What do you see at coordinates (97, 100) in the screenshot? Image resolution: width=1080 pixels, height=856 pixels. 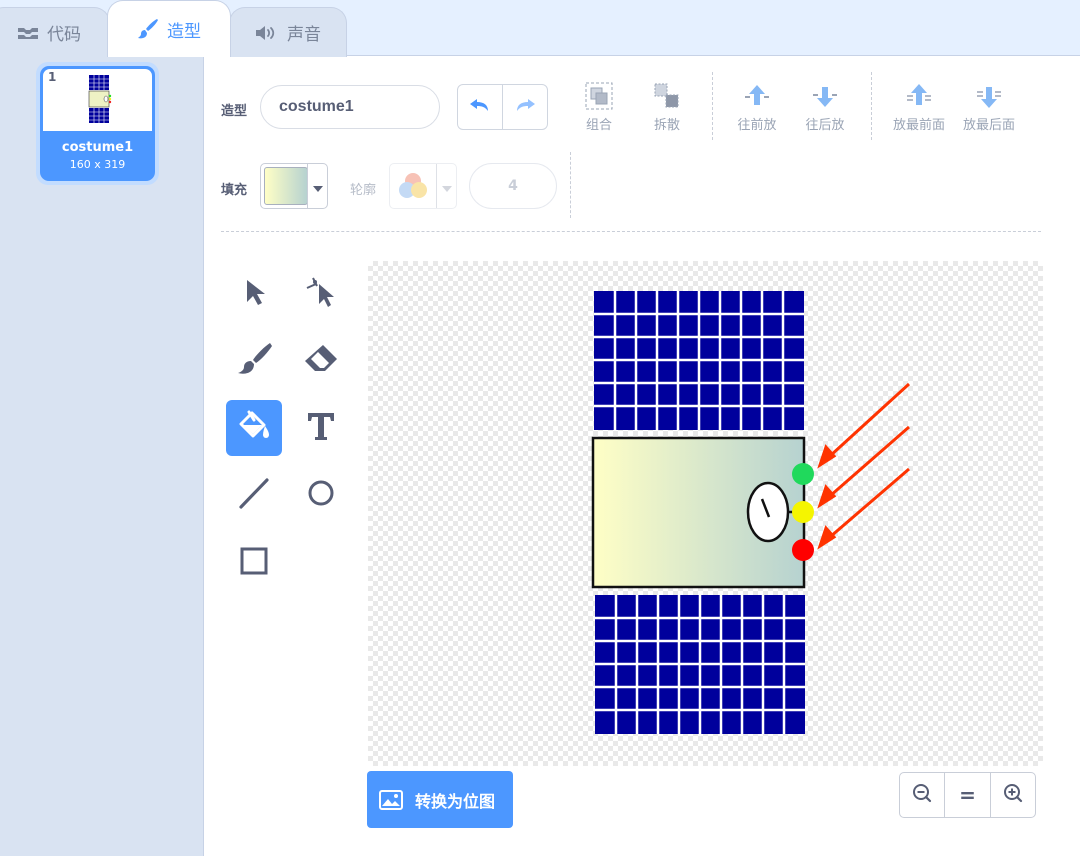 I see `costume-thumbnail: 1` at bounding box center [97, 100].